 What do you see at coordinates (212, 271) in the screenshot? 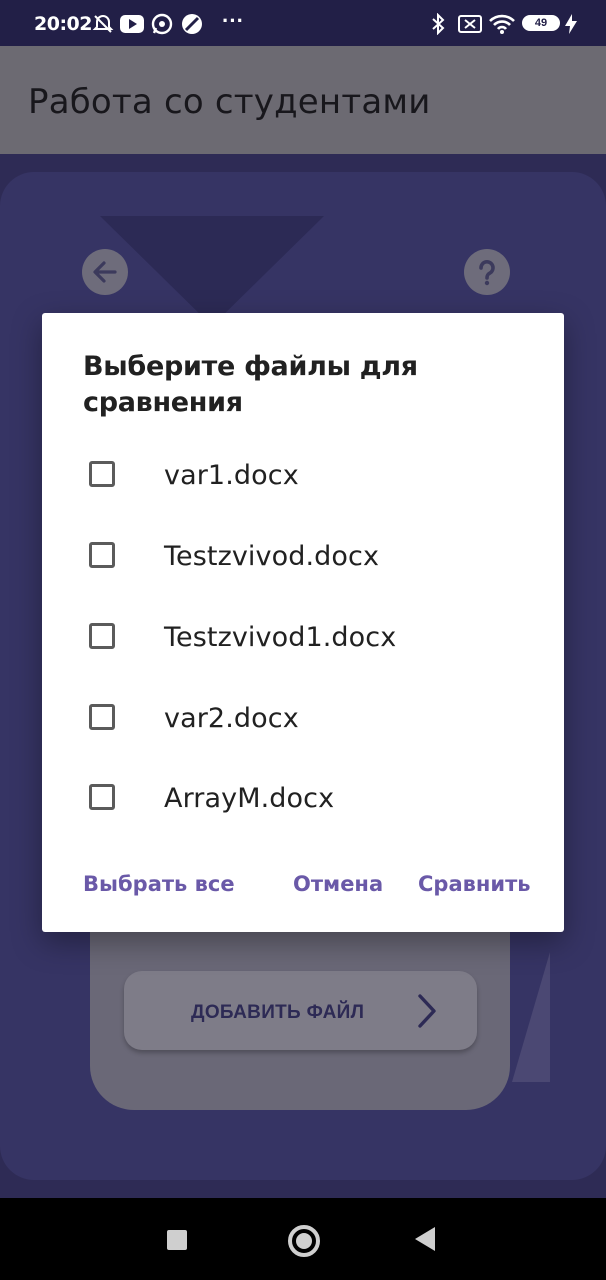
I see `decor-triangle` at bounding box center [212, 271].